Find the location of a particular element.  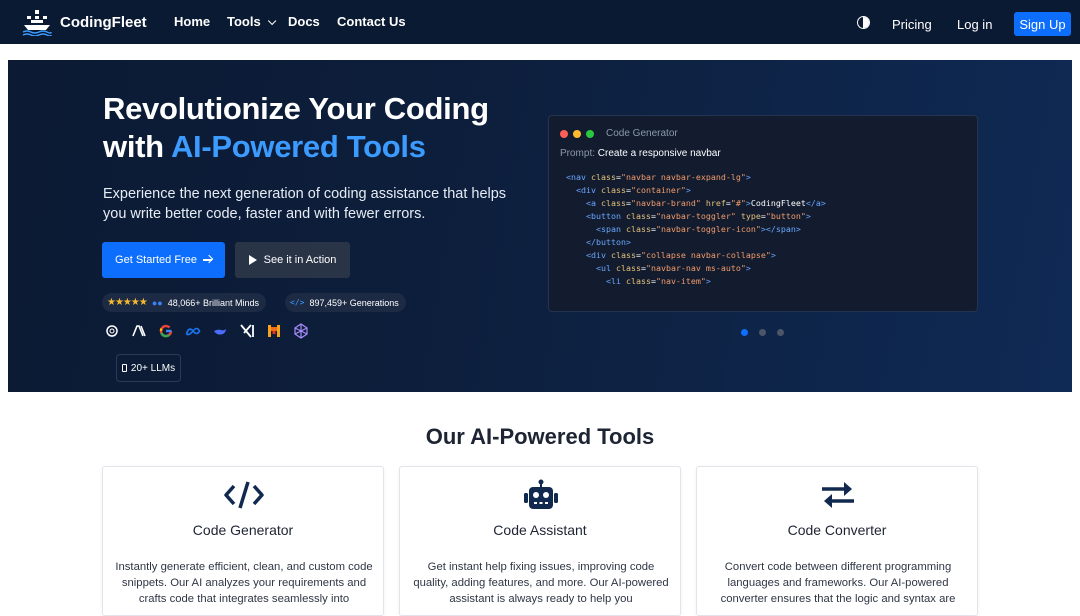

signup-button: Sign Up is located at coordinates (1042, 24).